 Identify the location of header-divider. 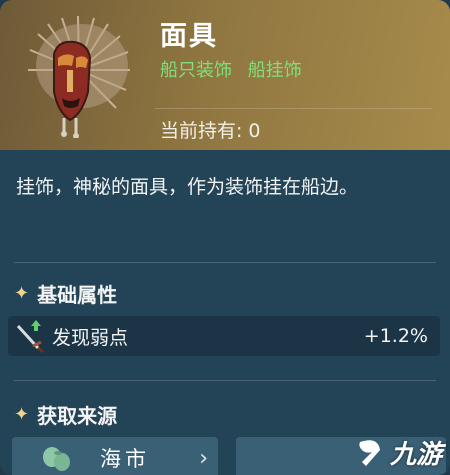
(293, 108).